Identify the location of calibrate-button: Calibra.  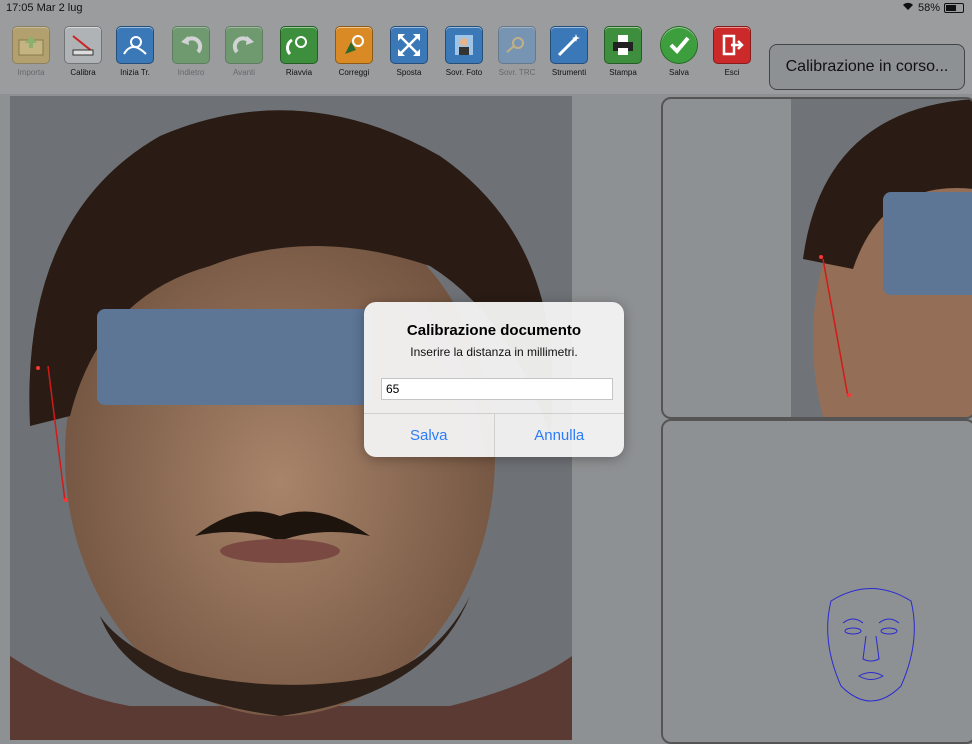
(83, 58).